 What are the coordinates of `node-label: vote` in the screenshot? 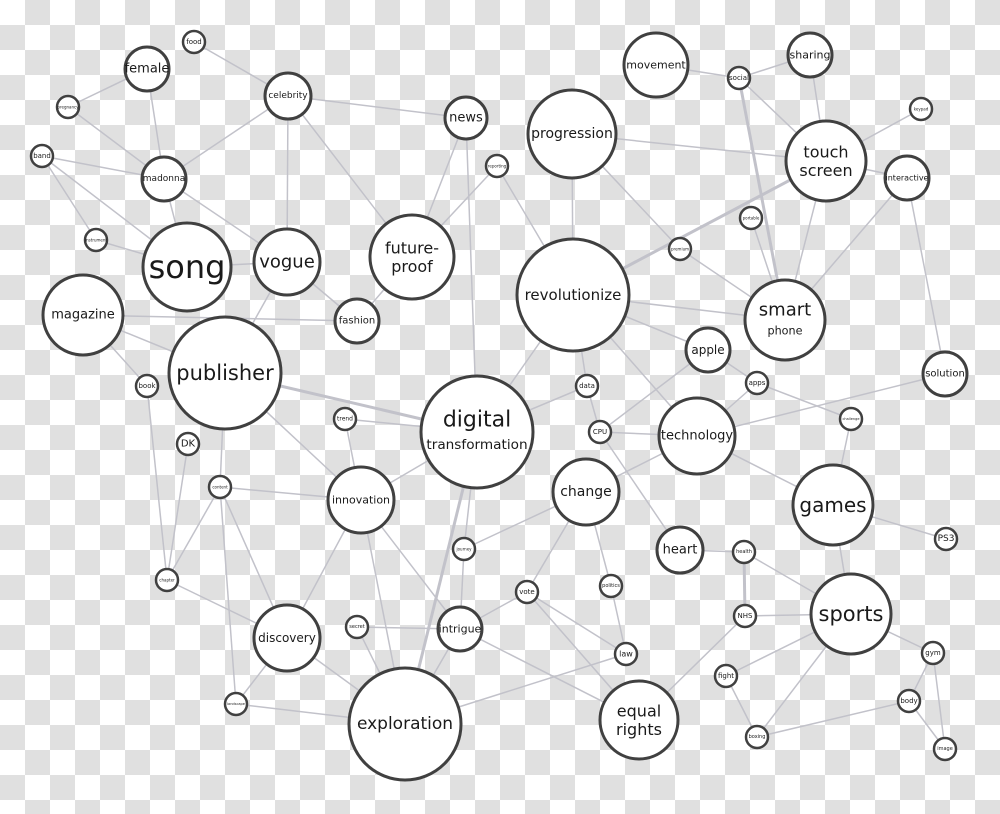 It's located at (526, 592).